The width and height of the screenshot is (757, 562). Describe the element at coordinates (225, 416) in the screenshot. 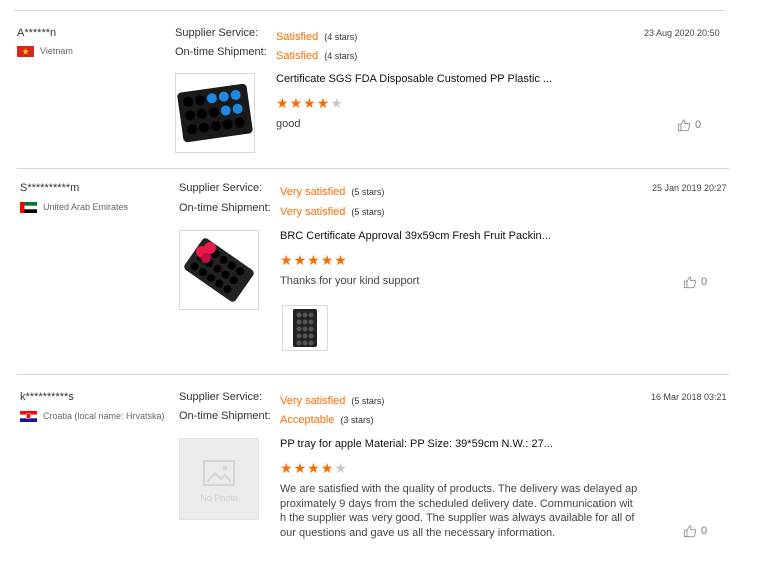

I see `shipment-label: On-time Shipment:` at that location.